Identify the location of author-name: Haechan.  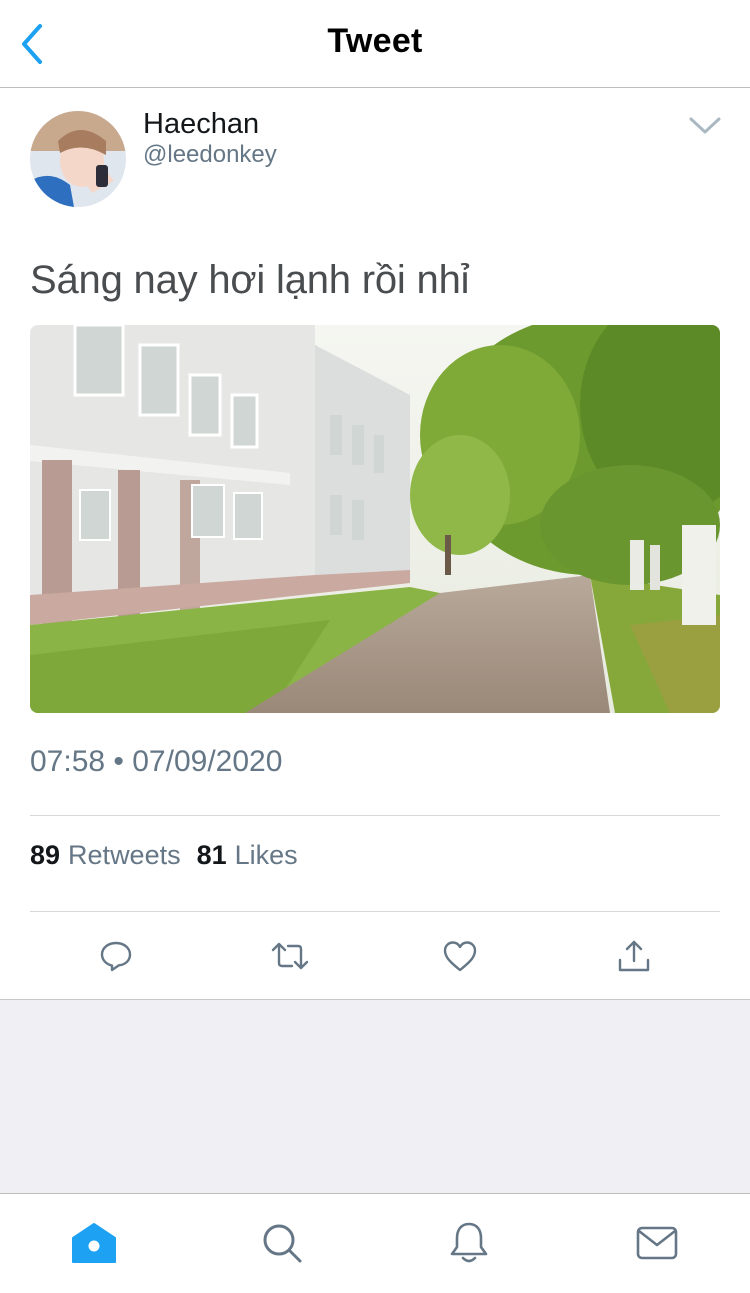
(201, 124).